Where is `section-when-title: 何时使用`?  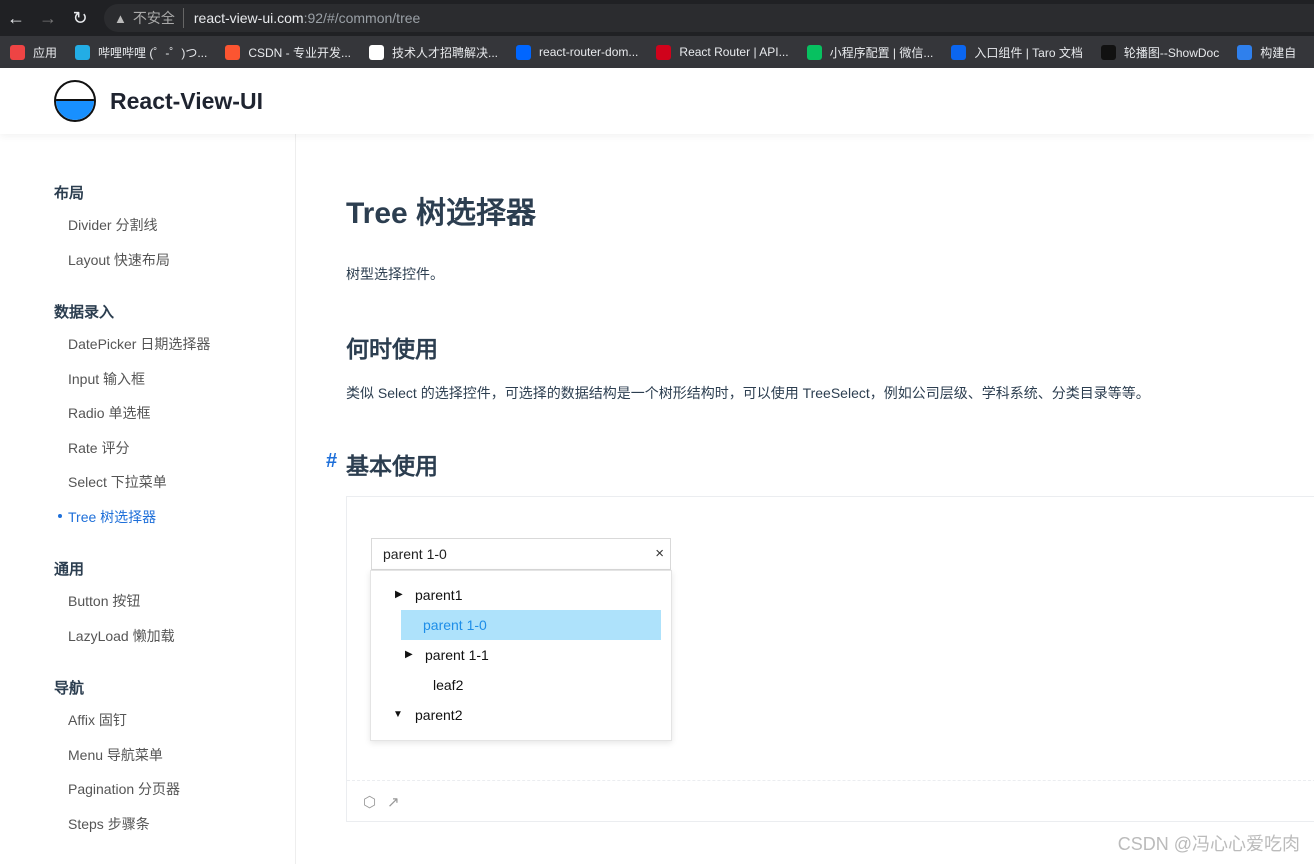
section-when-title: 何时使用 is located at coordinates (392, 349).